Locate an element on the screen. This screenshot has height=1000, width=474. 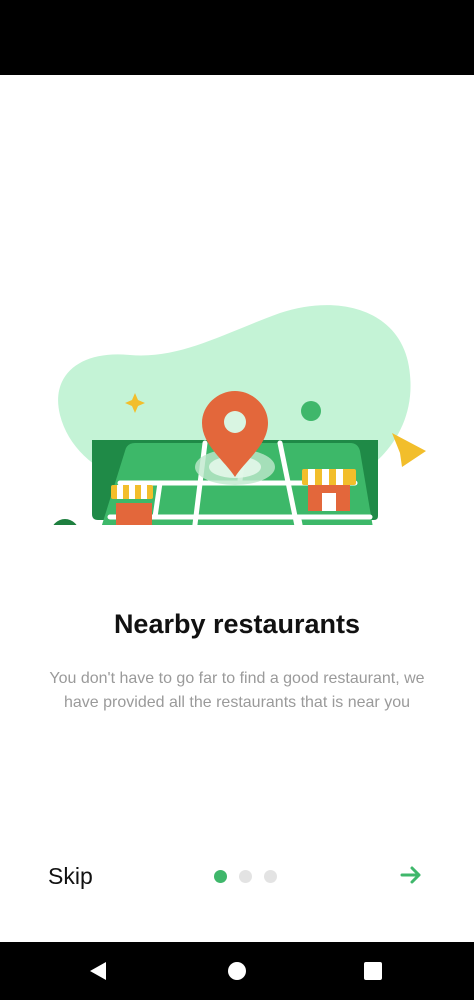
home-circle-icon is located at coordinates (237, 971).